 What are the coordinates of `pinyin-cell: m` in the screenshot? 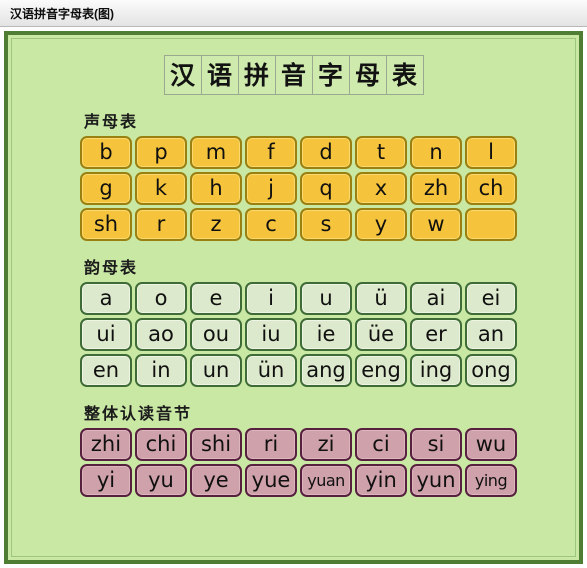 It's located at (216, 152).